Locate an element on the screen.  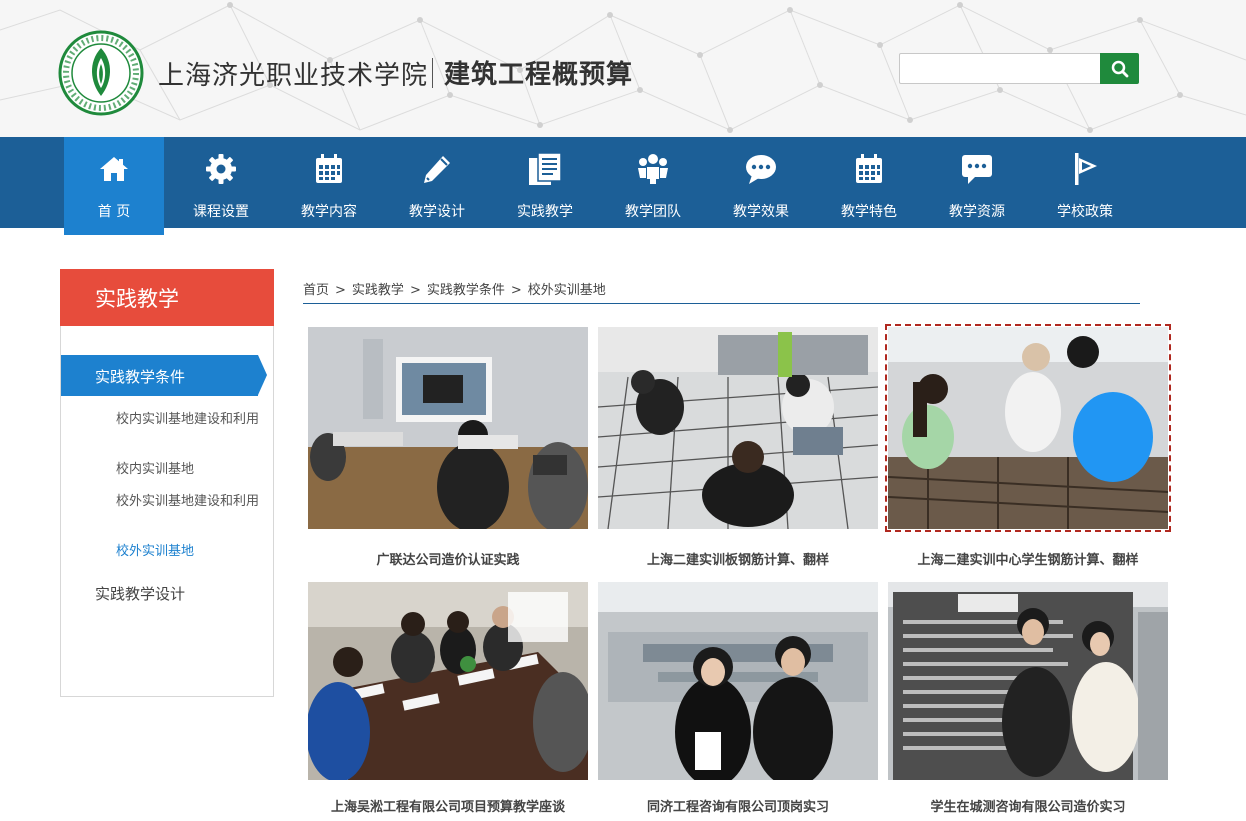
nav-item-teaching-design: 教学设计 is located at coordinates (437, 182).